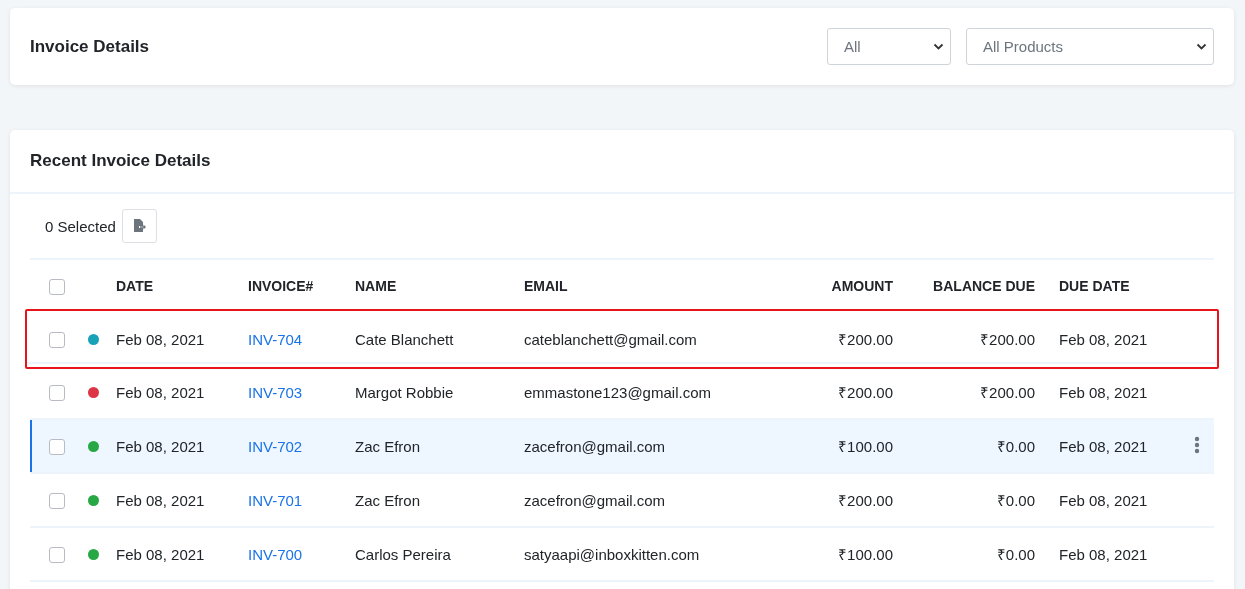  What do you see at coordinates (376, 286) in the screenshot?
I see `column-header: NAME` at bounding box center [376, 286].